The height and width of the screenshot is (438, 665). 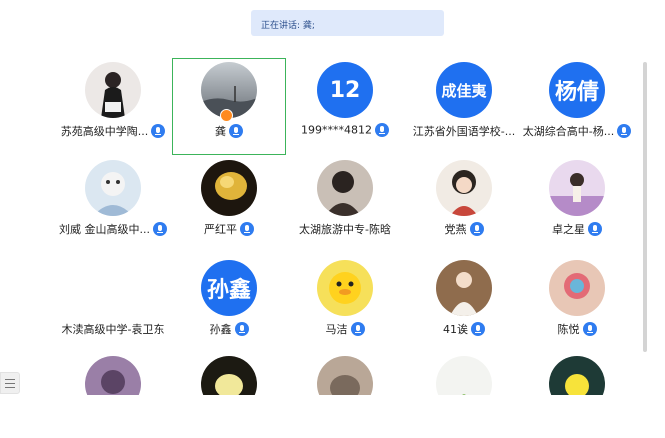 What do you see at coordinates (345, 229) in the screenshot?
I see `participant-name: 太湖旅游中专-陈晗` at bounding box center [345, 229].